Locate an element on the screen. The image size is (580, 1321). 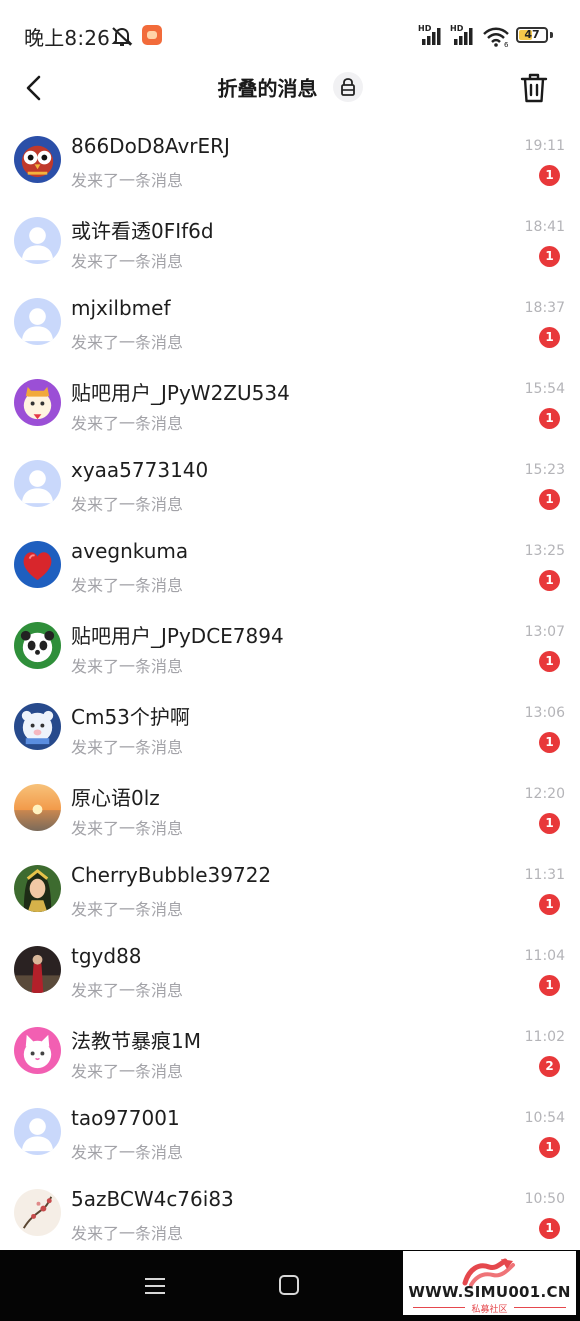
message-time: 18:37 is located at coordinates (544, 308).